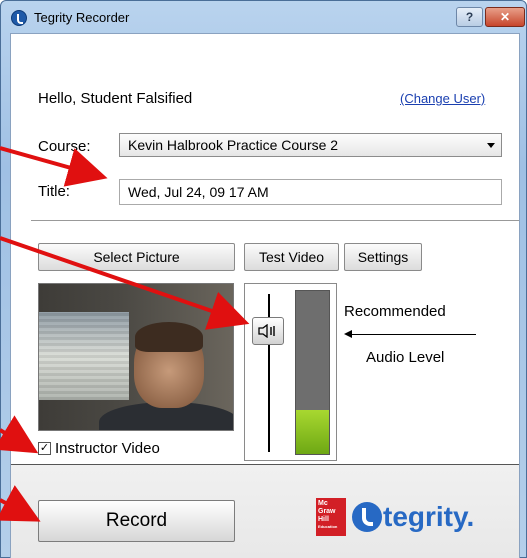 Image resolution: width=527 pixels, height=558 pixels. Describe the element at coordinates (310, 192) in the screenshot. I see `title-input: Wed, Jul 24, 09 17 AM` at that location.